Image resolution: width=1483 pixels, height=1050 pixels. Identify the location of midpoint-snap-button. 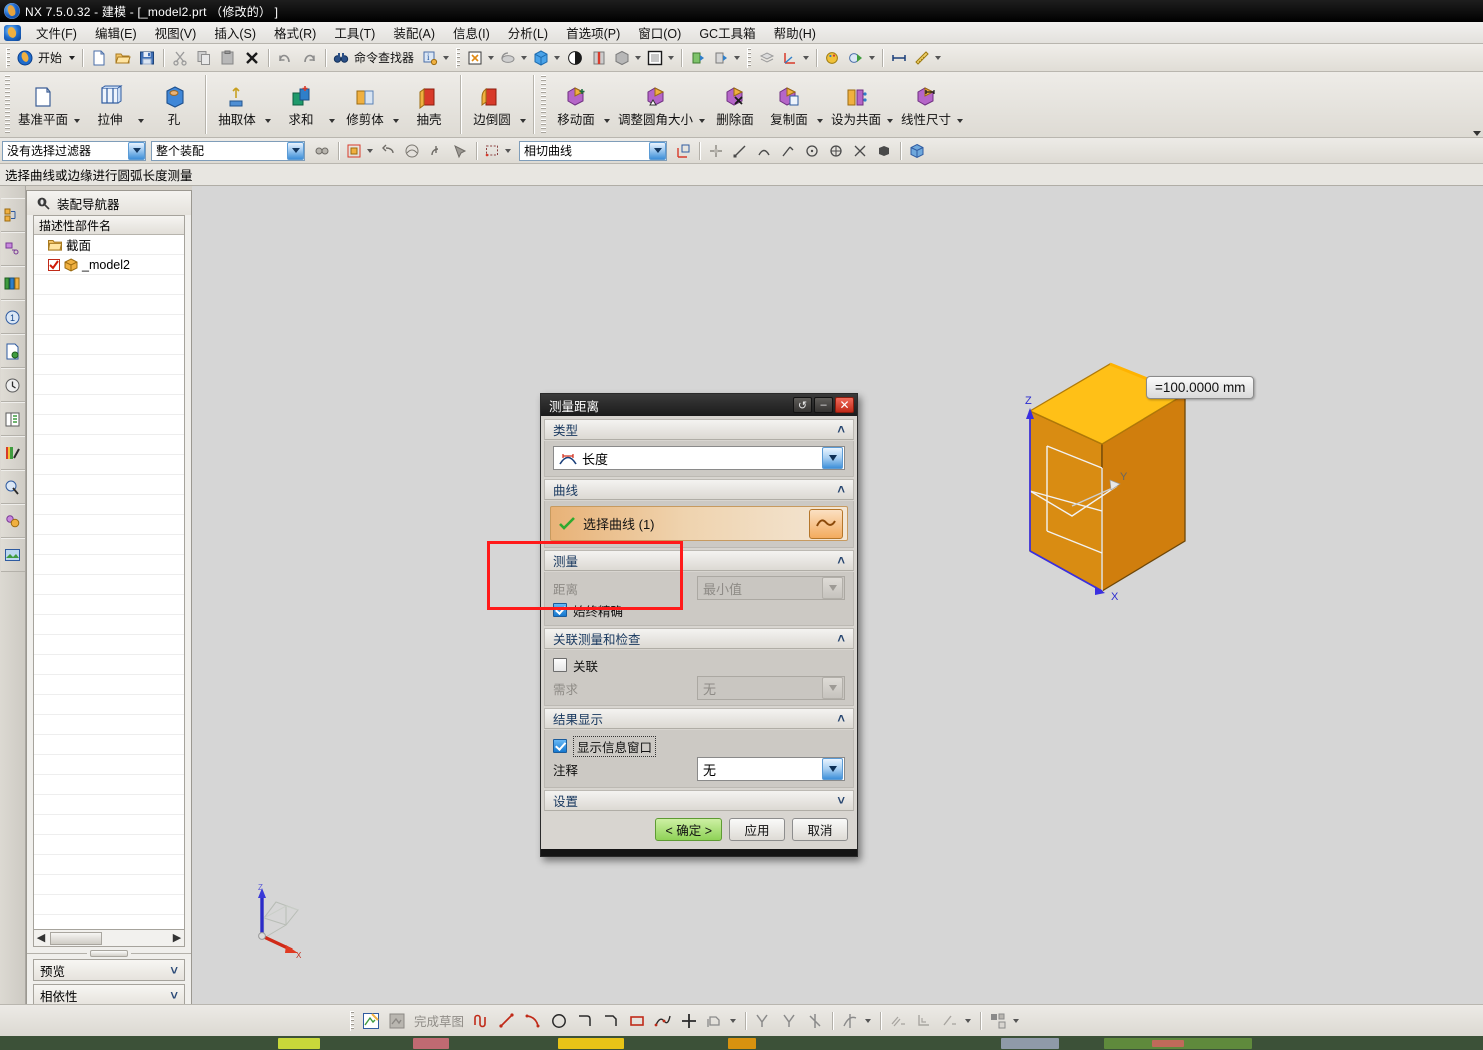
(764, 151).